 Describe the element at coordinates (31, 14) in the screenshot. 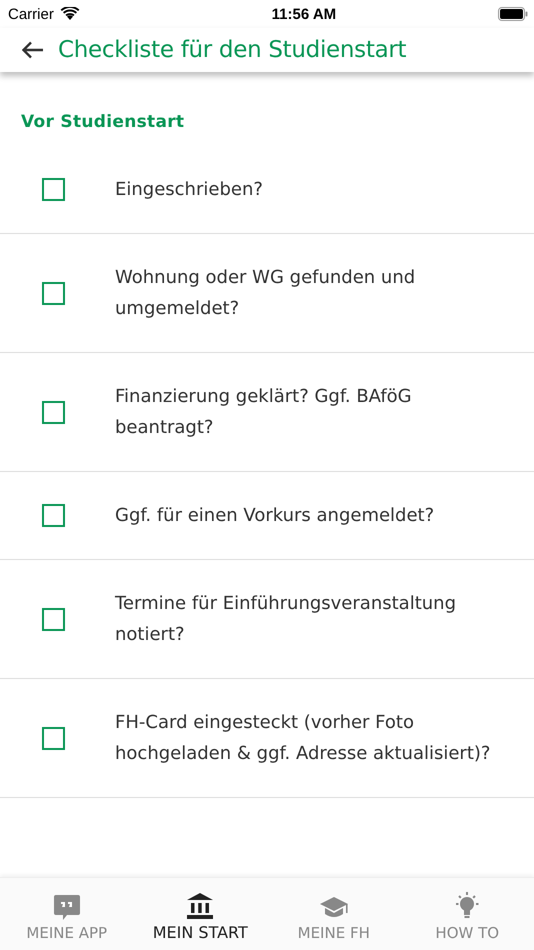

I see `carrier-label: Carrier` at that location.